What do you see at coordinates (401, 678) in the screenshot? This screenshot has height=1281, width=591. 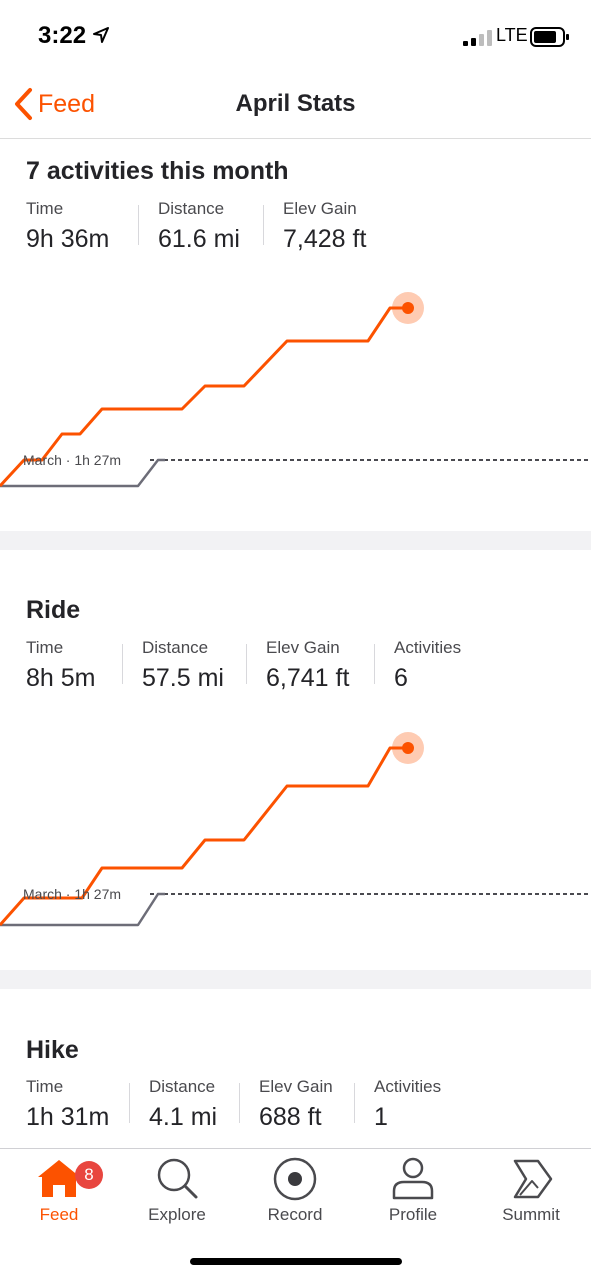 I see `stat-value: 6` at bounding box center [401, 678].